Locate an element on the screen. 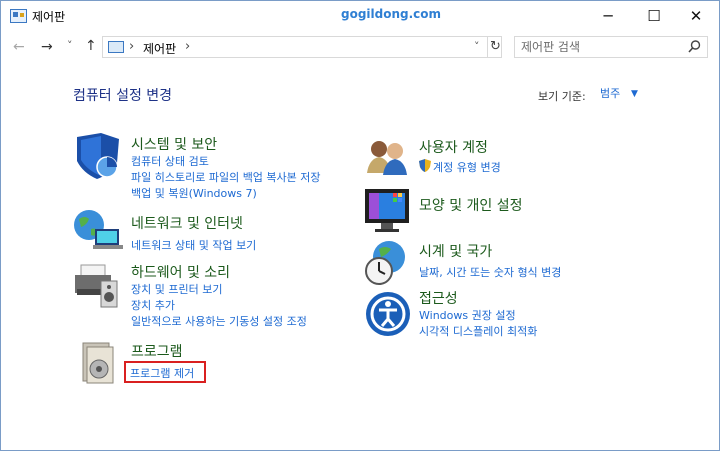 This screenshot has height=451, width=720. ease-of-access-icon is located at coordinates (388, 314).